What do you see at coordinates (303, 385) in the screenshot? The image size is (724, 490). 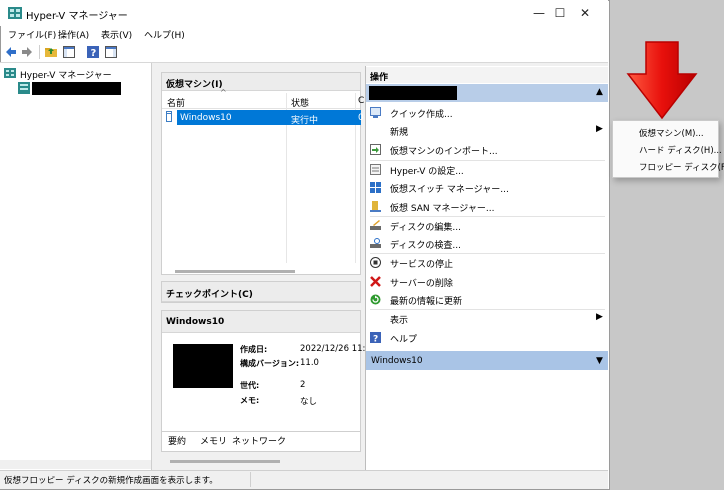 I see `field-value-generation: 2` at bounding box center [303, 385].